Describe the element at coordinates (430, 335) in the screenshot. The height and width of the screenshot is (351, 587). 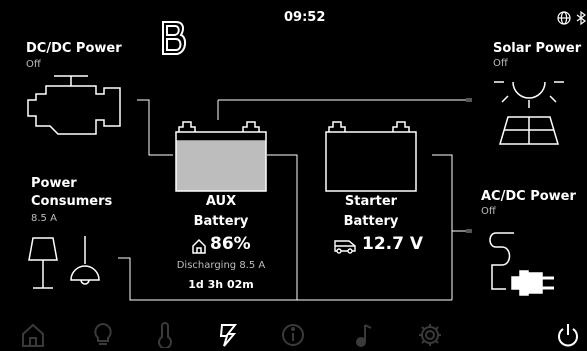
I see `settings-icon` at that location.